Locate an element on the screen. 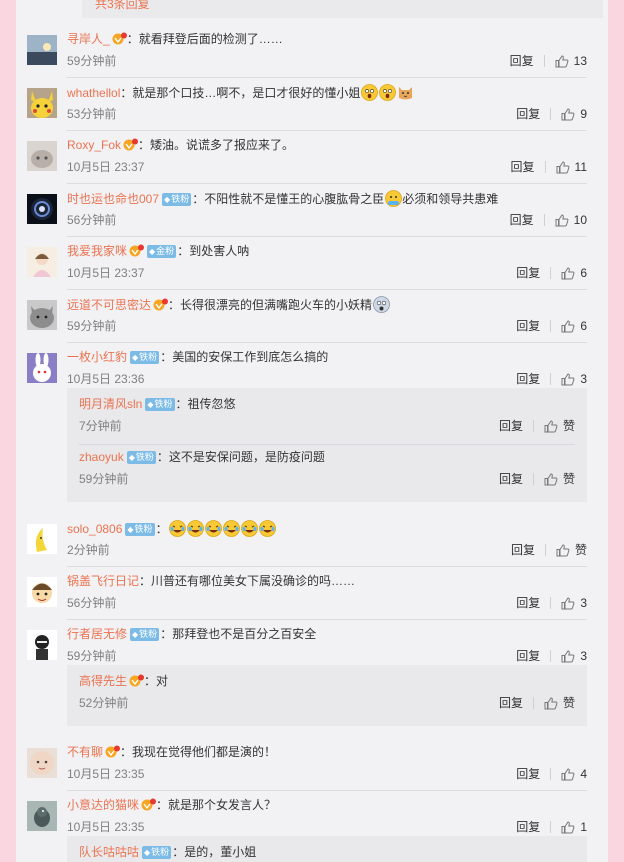 The width and height of the screenshot is (624, 862). badge-icon: ◆ is located at coordinates (152, 251).